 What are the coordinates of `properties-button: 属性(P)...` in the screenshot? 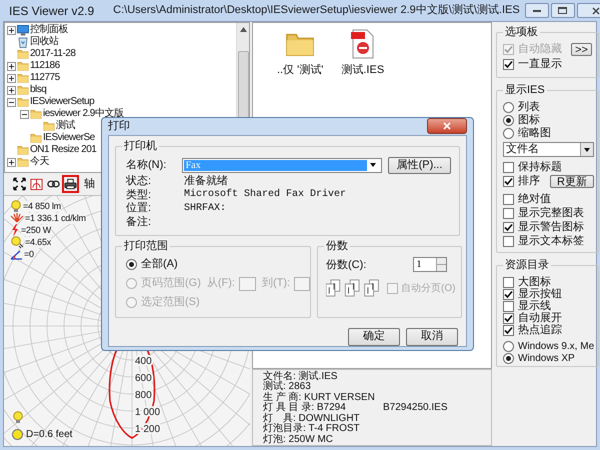 It's located at (419, 165).